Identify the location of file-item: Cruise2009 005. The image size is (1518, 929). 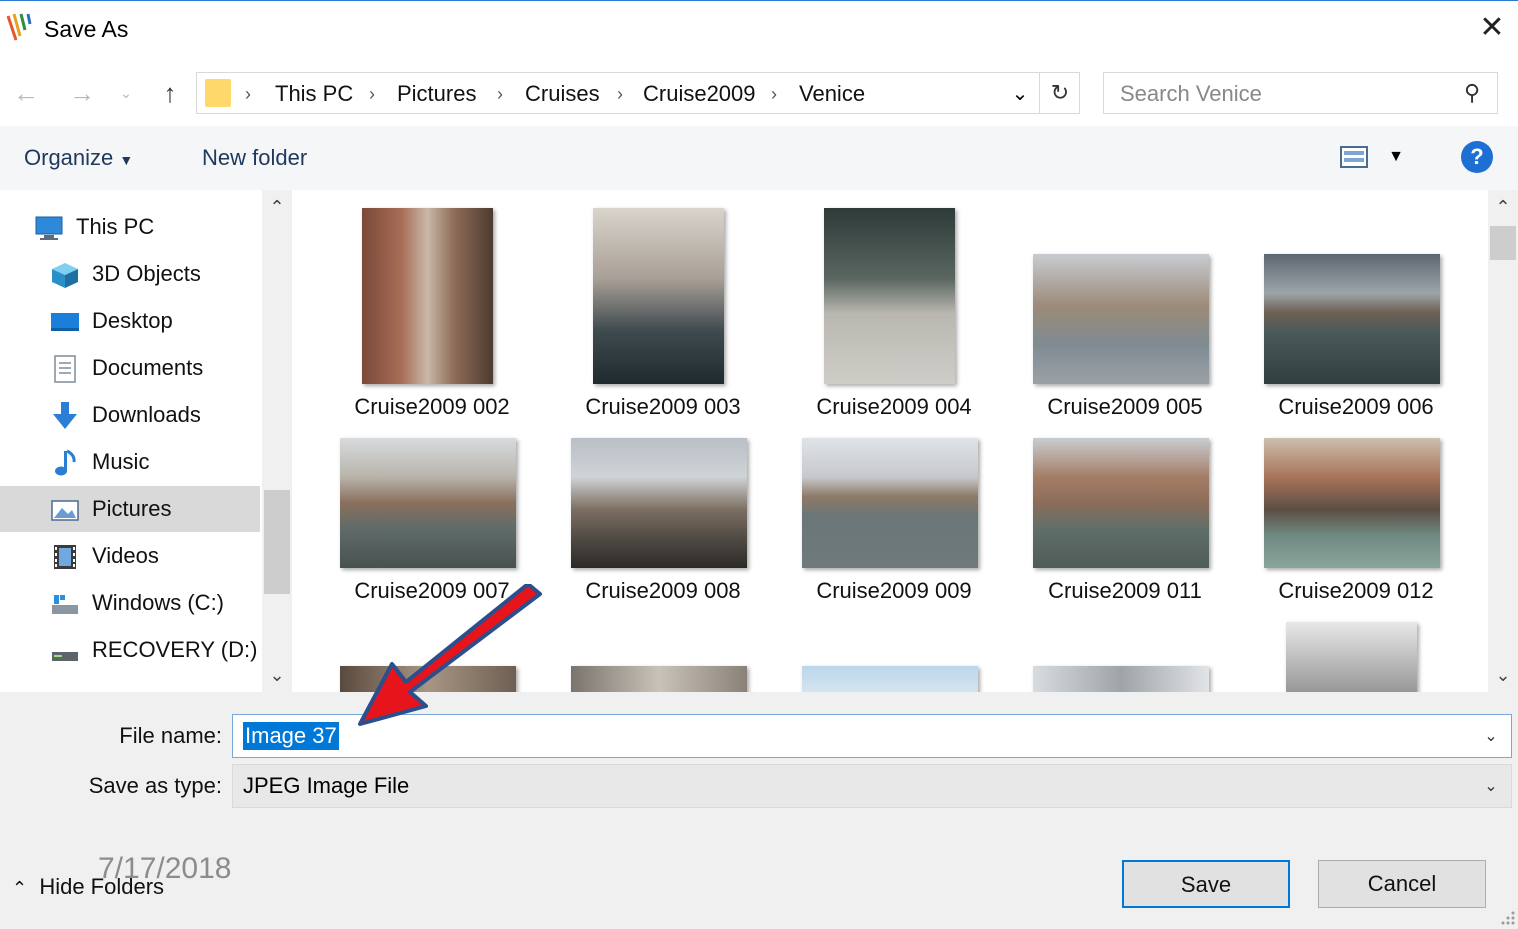
(1125, 310).